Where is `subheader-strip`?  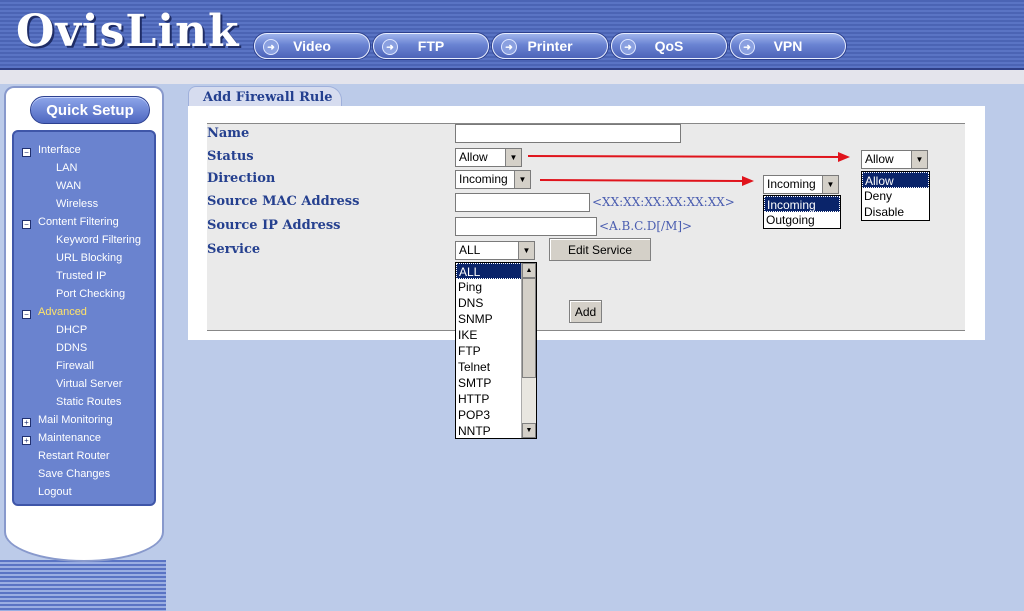 subheader-strip is located at coordinates (512, 77).